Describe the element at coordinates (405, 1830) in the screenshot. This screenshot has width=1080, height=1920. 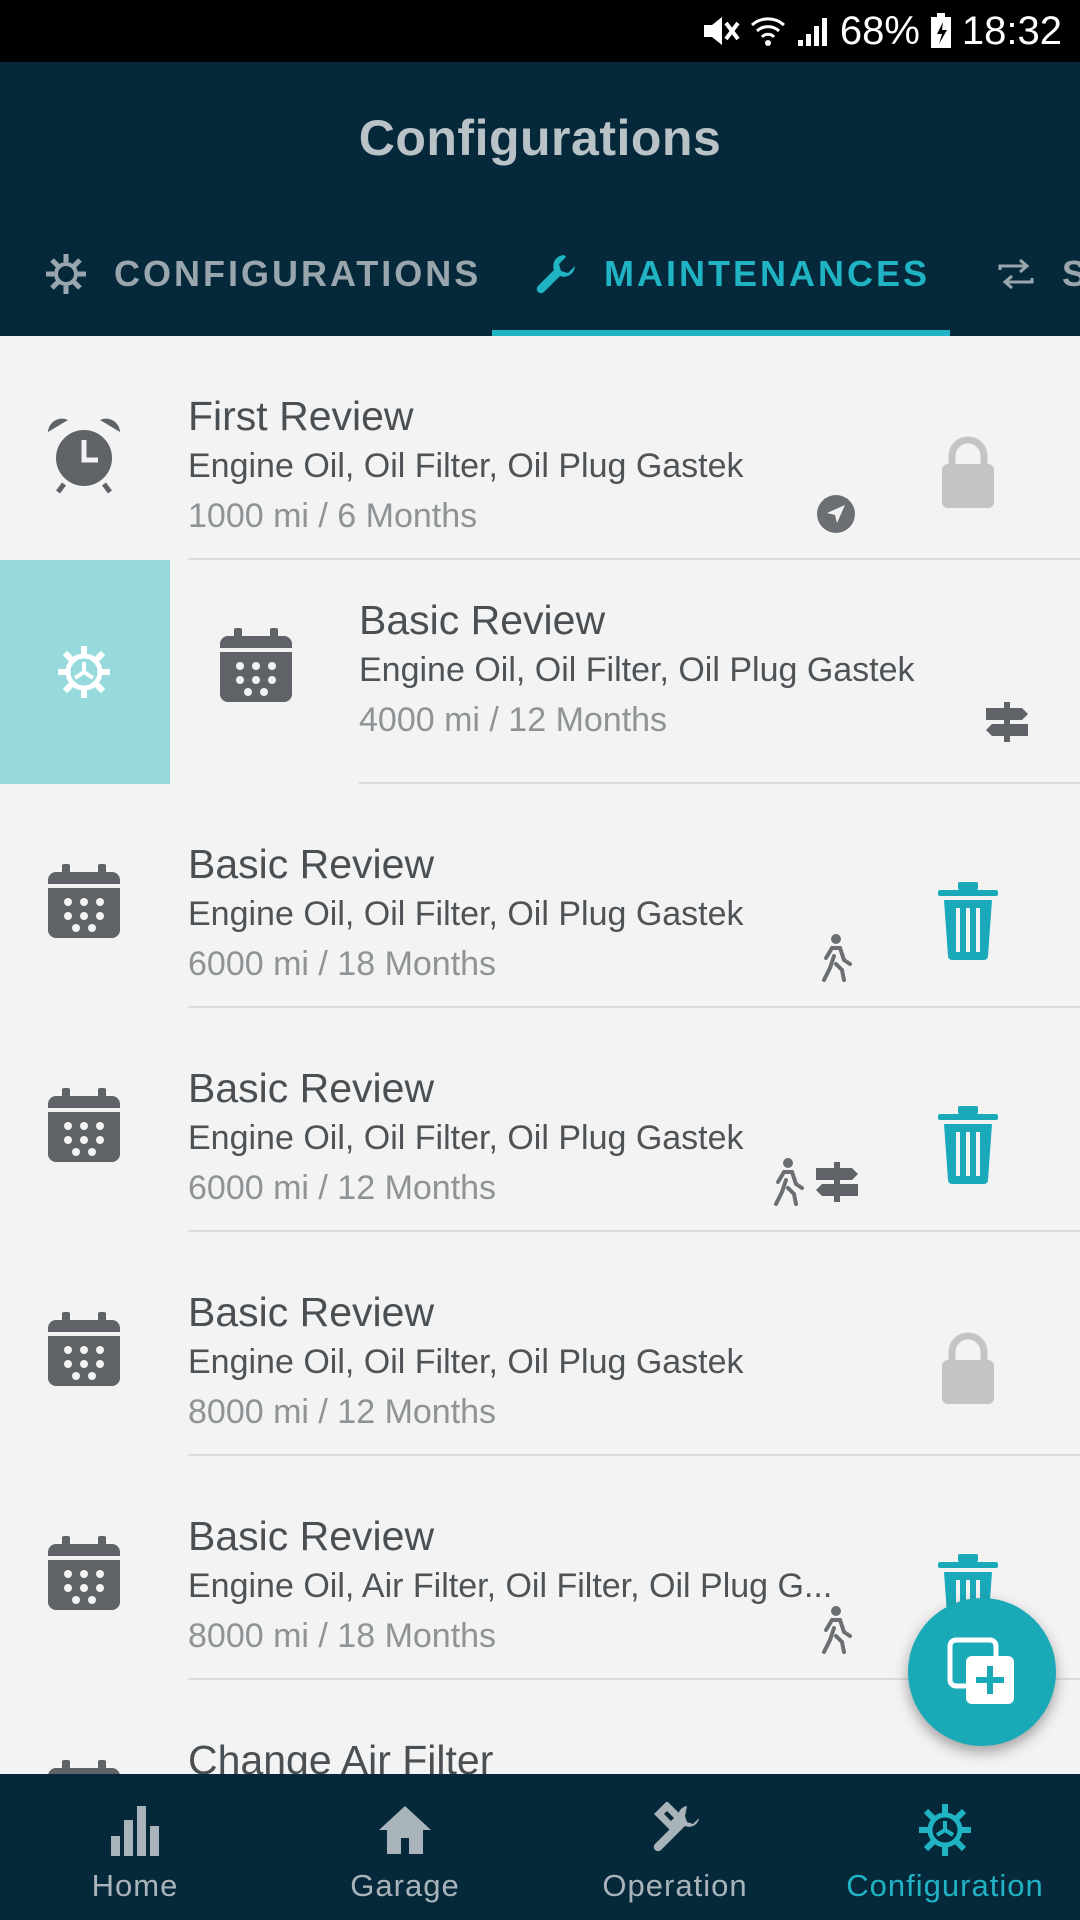
I see `house-icon` at that location.